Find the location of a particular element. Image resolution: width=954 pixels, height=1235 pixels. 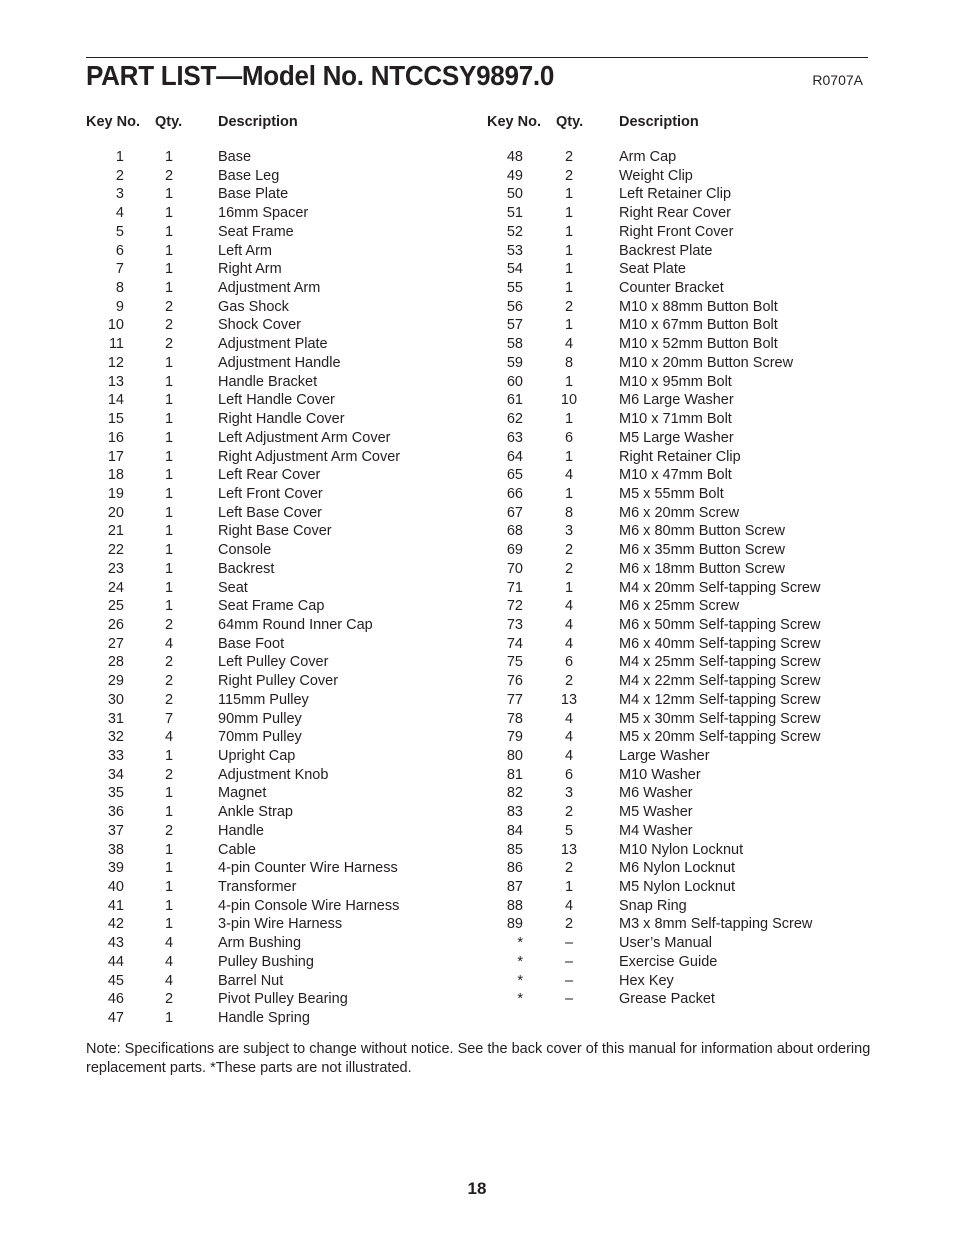

part-key-number: 12 is located at coordinates (115, 362).